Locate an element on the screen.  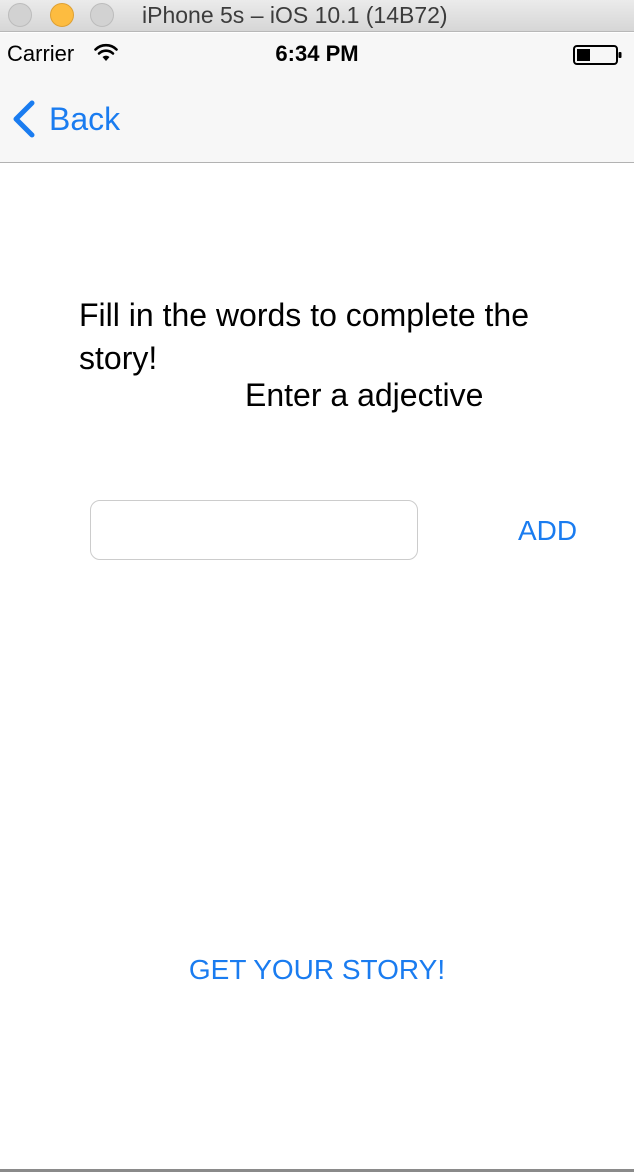
minimize-icon is located at coordinates (62, 15).